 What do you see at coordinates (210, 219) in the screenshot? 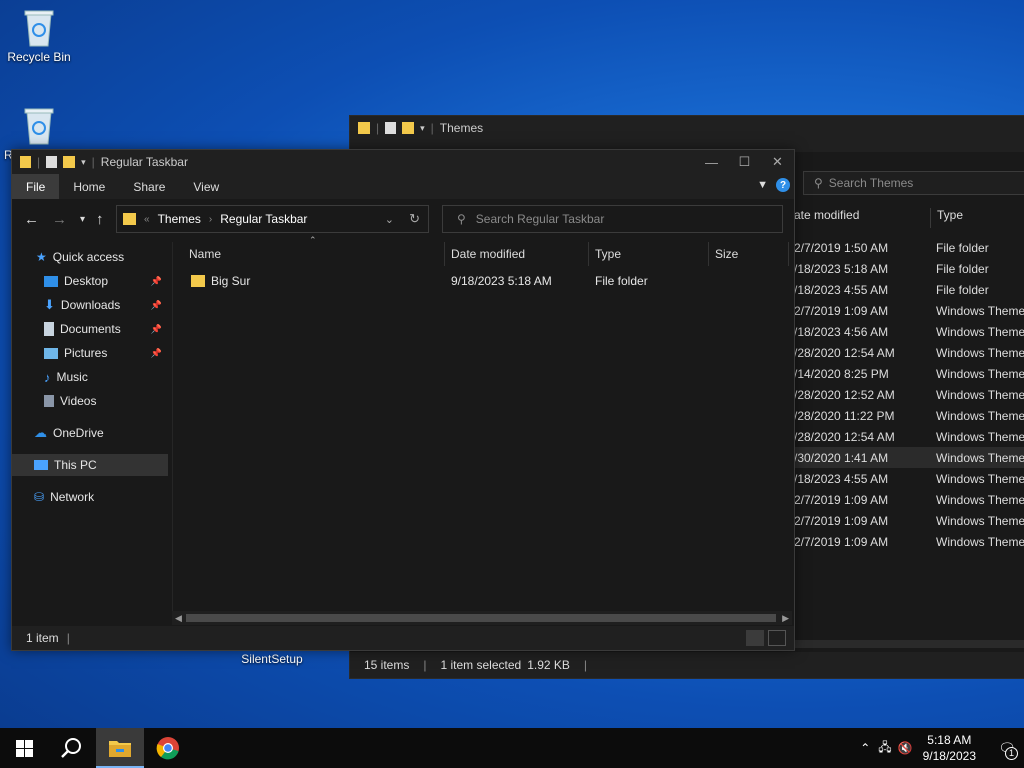
I see `chevron-right-icon: ›` at bounding box center [210, 219].